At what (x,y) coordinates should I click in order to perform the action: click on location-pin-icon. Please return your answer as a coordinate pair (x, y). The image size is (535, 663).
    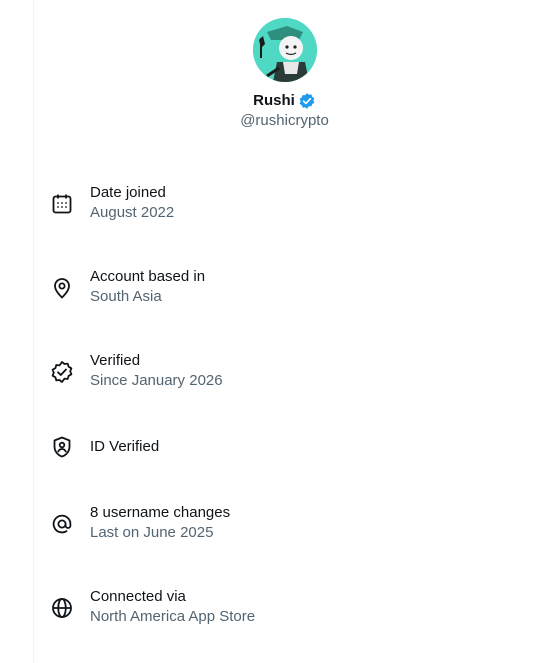
    Looking at the image, I should click on (62, 288).